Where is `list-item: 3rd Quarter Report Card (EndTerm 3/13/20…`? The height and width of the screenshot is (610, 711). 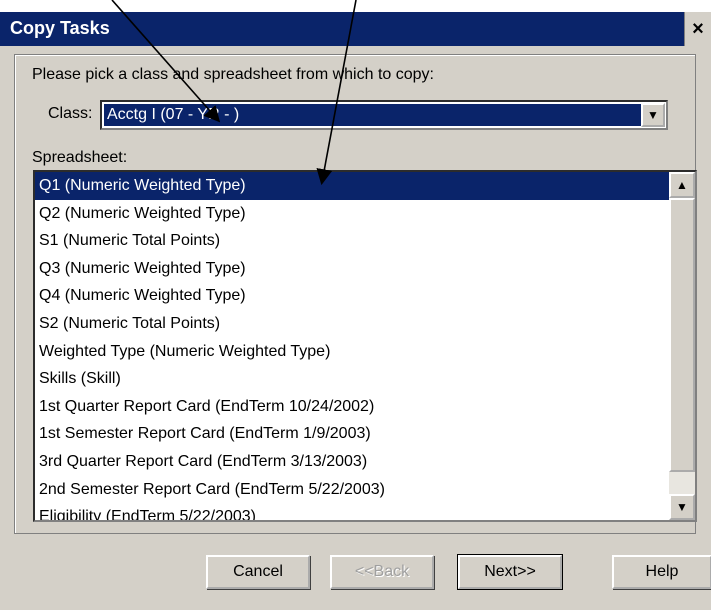
list-item: 3rd Quarter Report Card (EndTerm 3/13/20… is located at coordinates (352, 462).